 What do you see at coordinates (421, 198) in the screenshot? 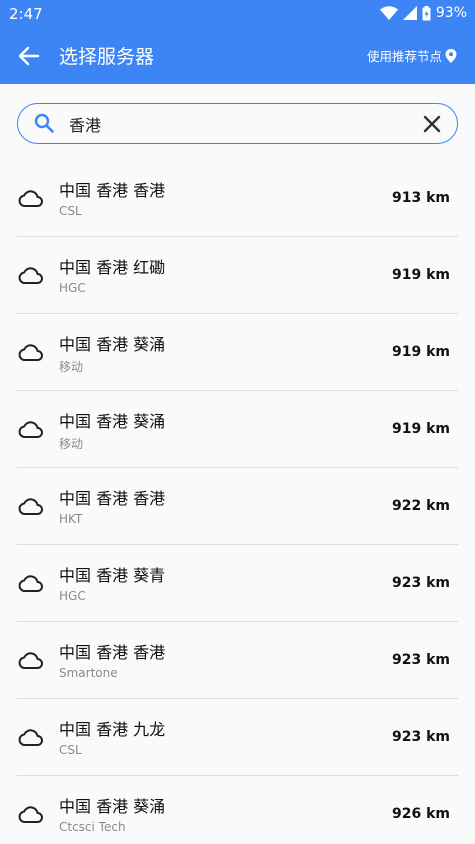
I see `server-distance: 913 km` at bounding box center [421, 198].